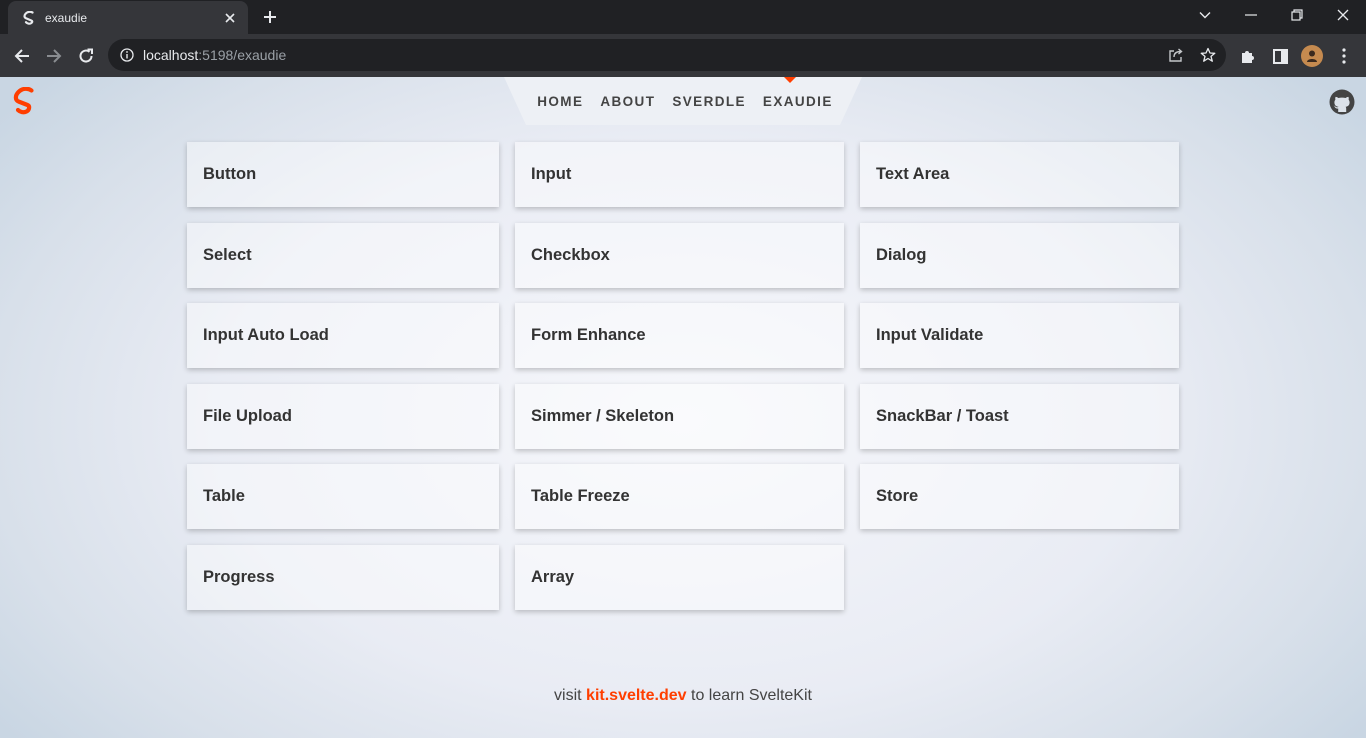 This screenshot has width=1366, height=738. I want to click on card-dialog: Dialog, so click(1019, 255).